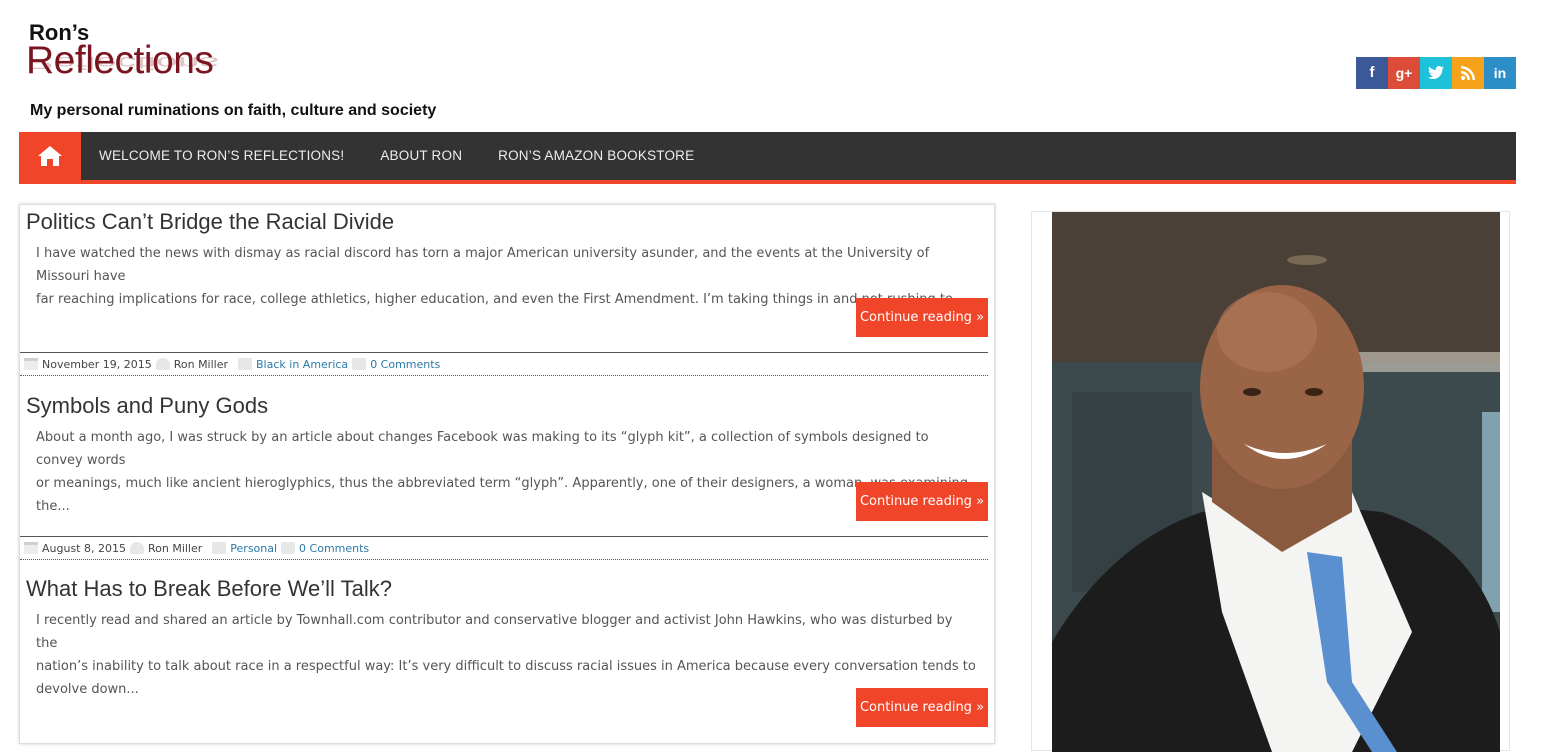  Describe the element at coordinates (1500, 73) in the screenshot. I see `linkedin-icon: in` at that location.